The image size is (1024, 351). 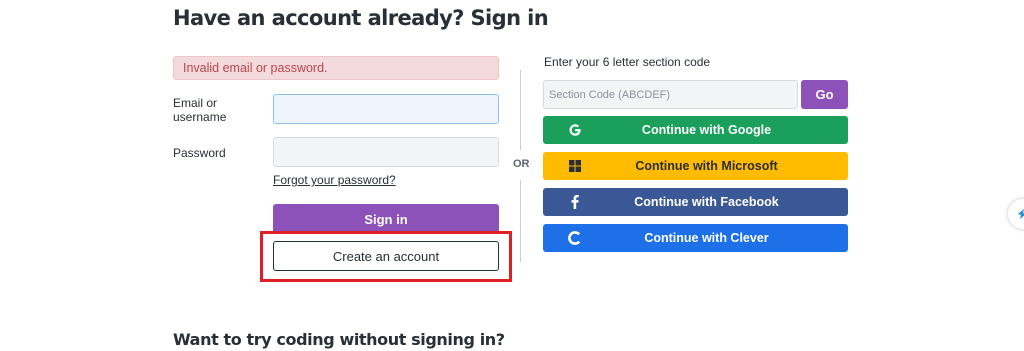 I want to click on go-button: Go, so click(x=824, y=94).